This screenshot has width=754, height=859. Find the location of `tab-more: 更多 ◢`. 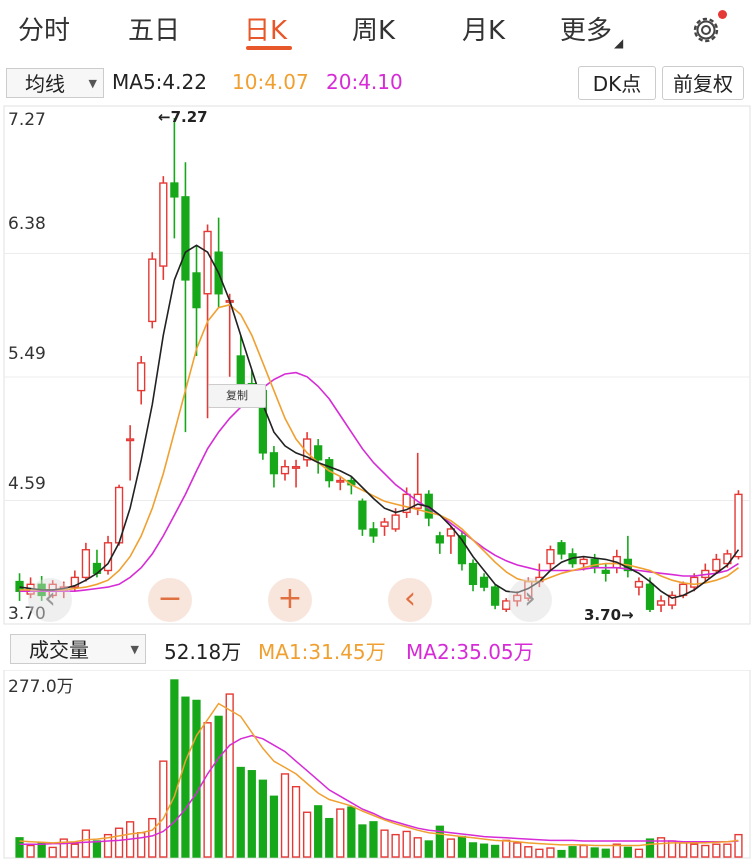

tab-more: 更多 ◢ is located at coordinates (591, 30).